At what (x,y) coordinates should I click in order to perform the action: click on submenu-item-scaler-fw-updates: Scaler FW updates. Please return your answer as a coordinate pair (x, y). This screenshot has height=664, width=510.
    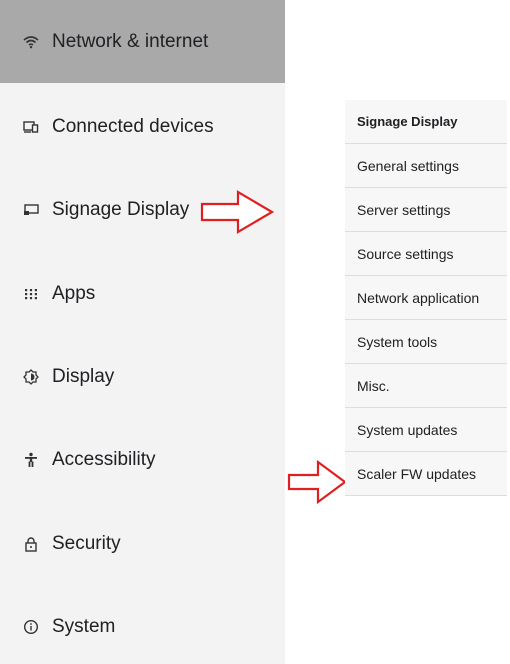
    Looking at the image, I should click on (426, 474).